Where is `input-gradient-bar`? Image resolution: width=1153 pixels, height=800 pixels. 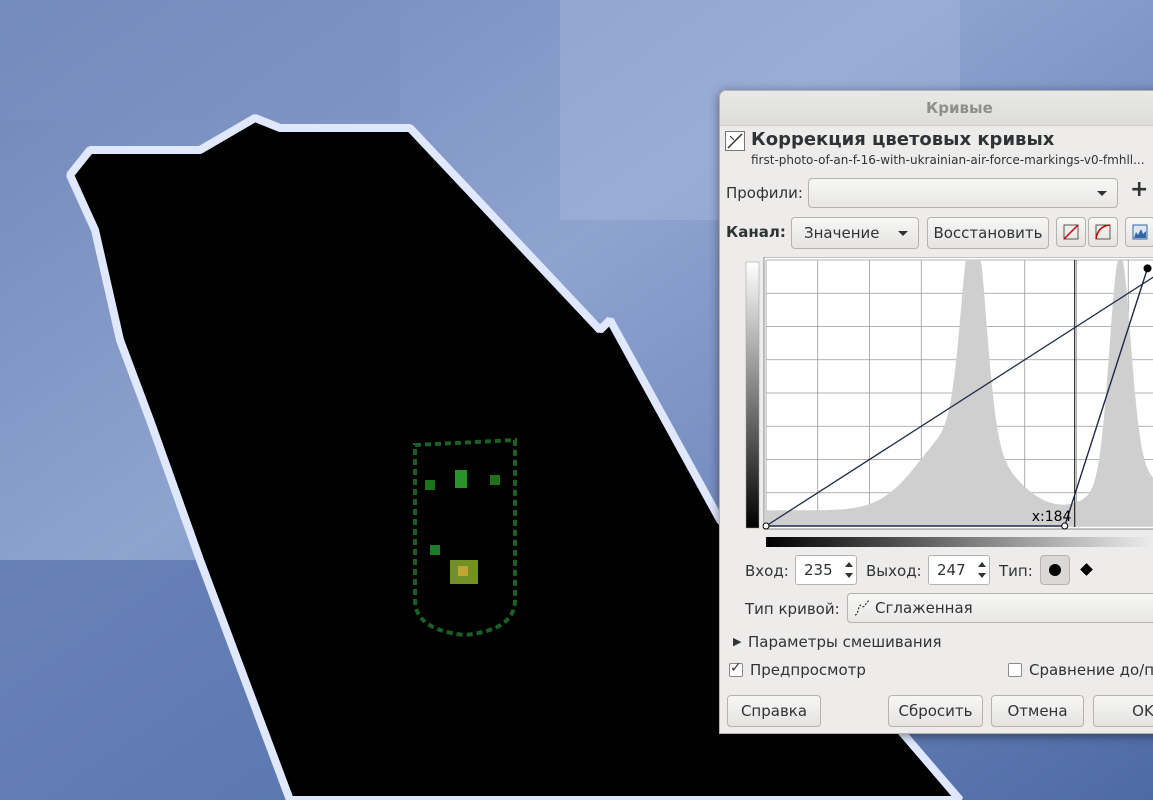 input-gradient-bar is located at coordinates (959, 542).